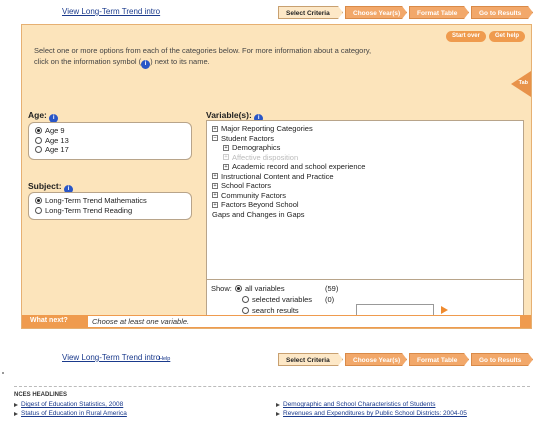 Image resolution: width=542 pixels, height=427 pixels. Describe the element at coordinates (265, 157) in the screenshot. I see `tree-item-label: Affective disposition` at that location.